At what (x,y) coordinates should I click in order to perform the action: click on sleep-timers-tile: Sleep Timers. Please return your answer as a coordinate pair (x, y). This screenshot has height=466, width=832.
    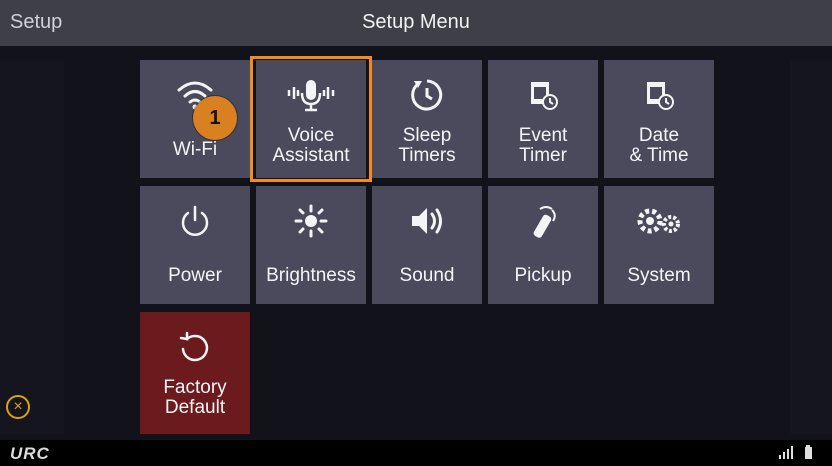
    Looking at the image, I should click on (427, 119).